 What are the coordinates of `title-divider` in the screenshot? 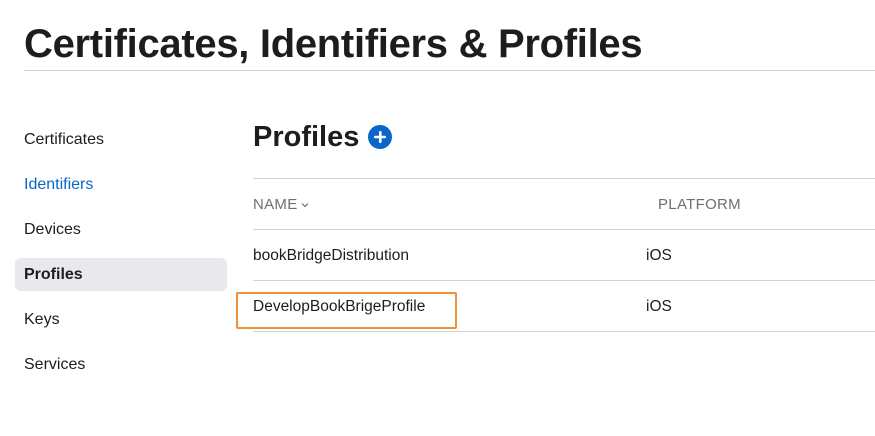 It's located at (449, 70).